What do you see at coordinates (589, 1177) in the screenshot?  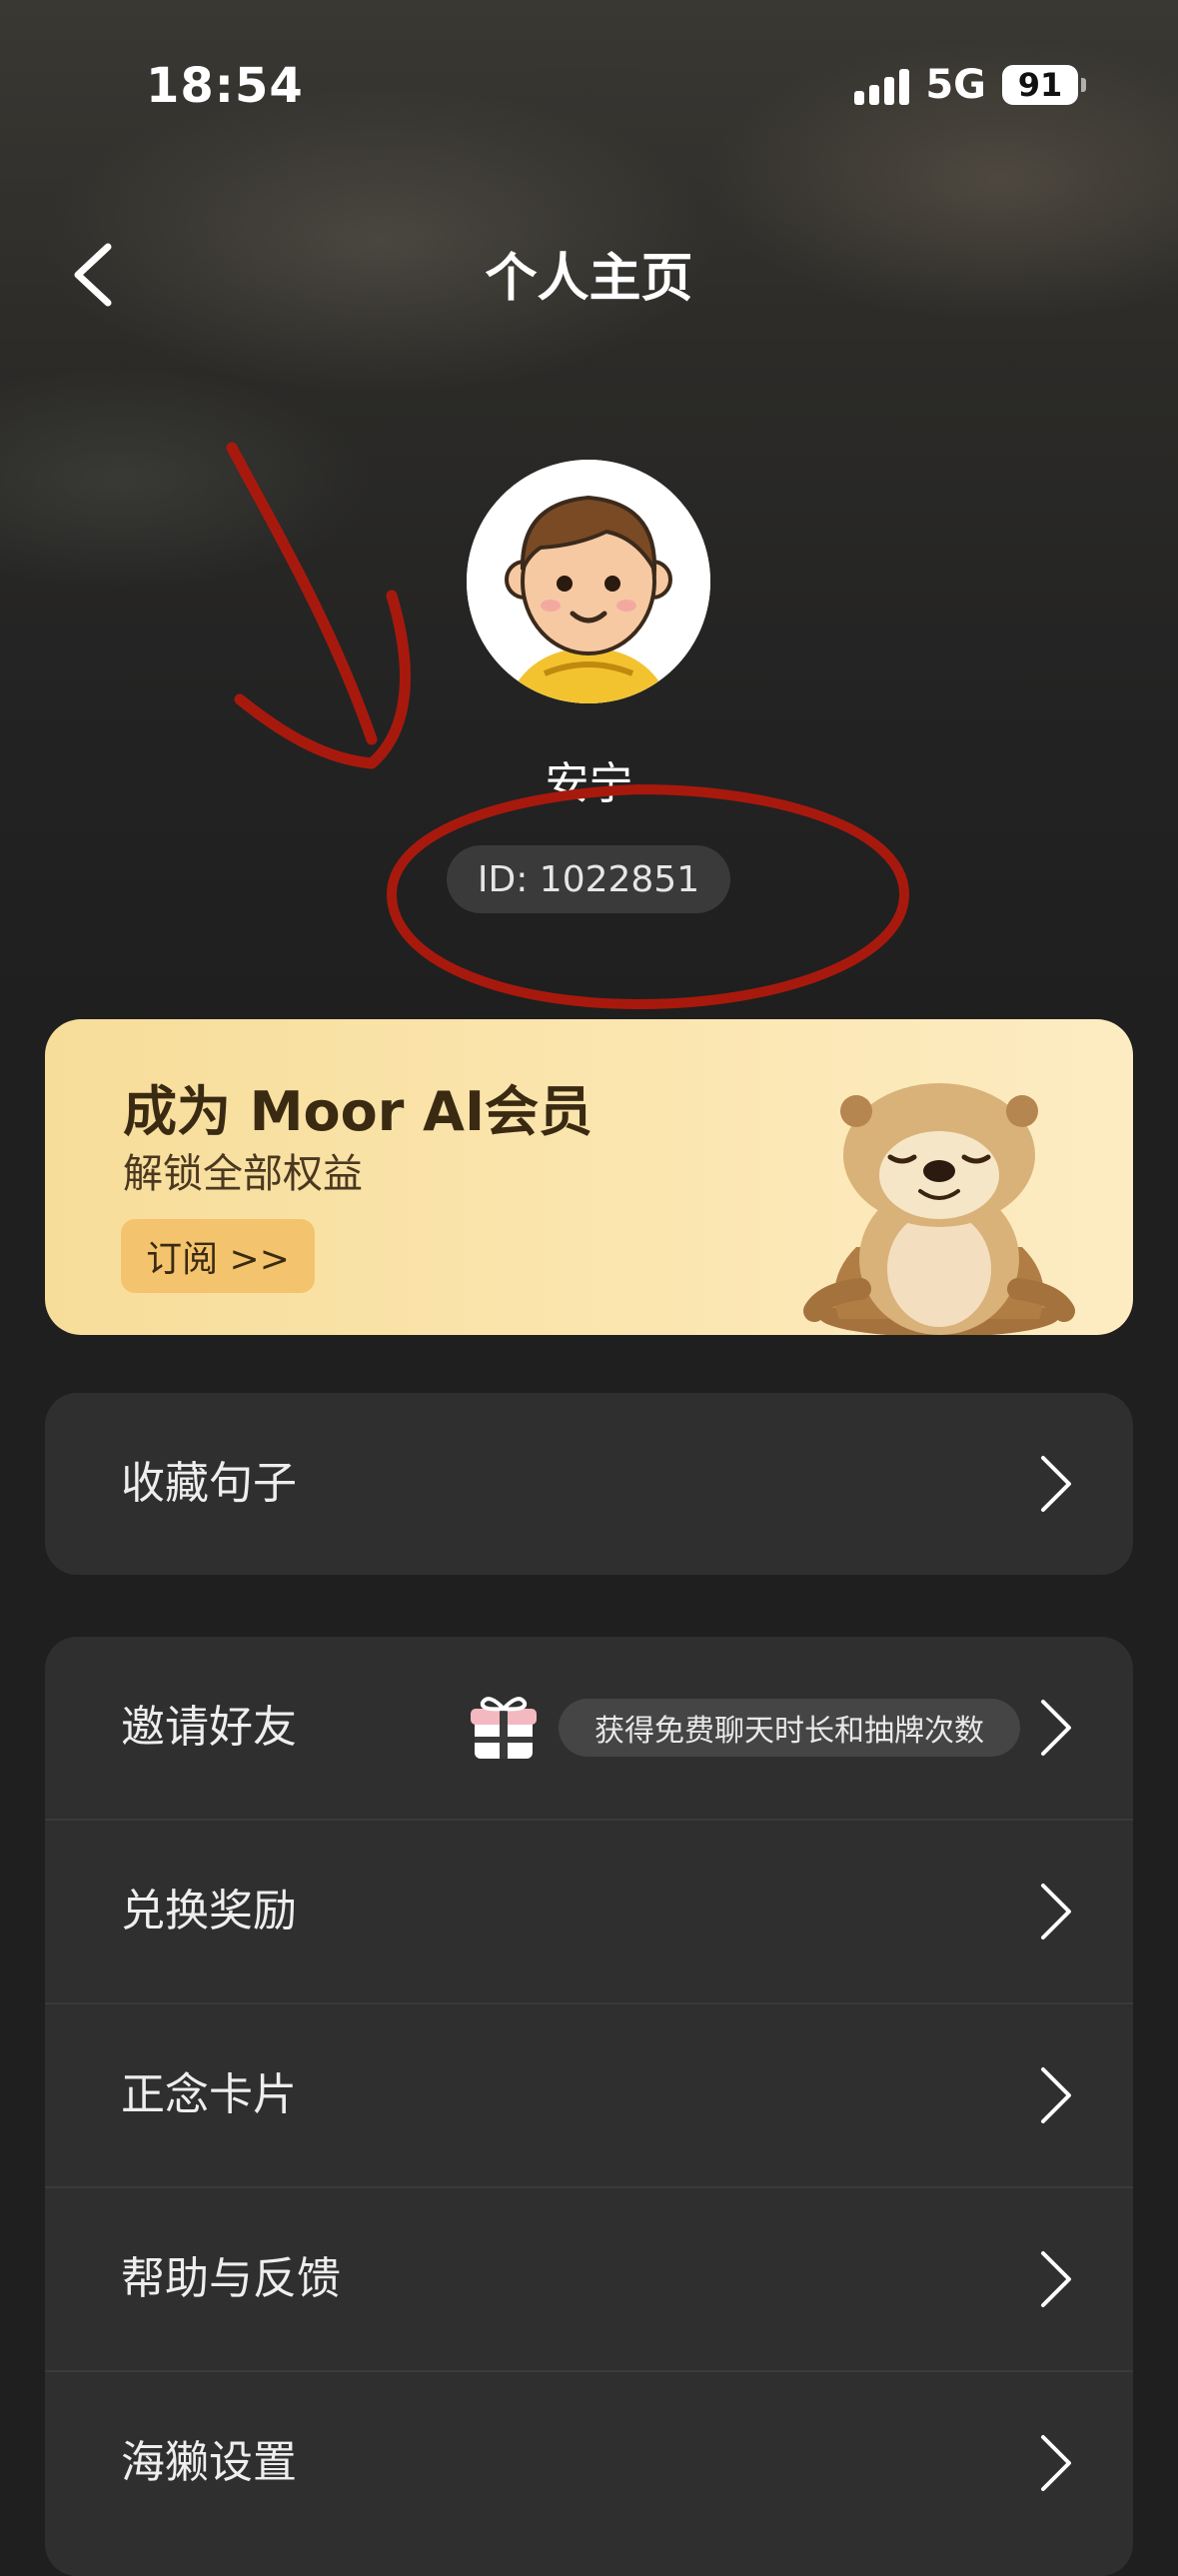 I see `membership-banner: 成为 Moor AI会员 解锁全部权益 订阅 >>` at bounding box center [589, 1177].